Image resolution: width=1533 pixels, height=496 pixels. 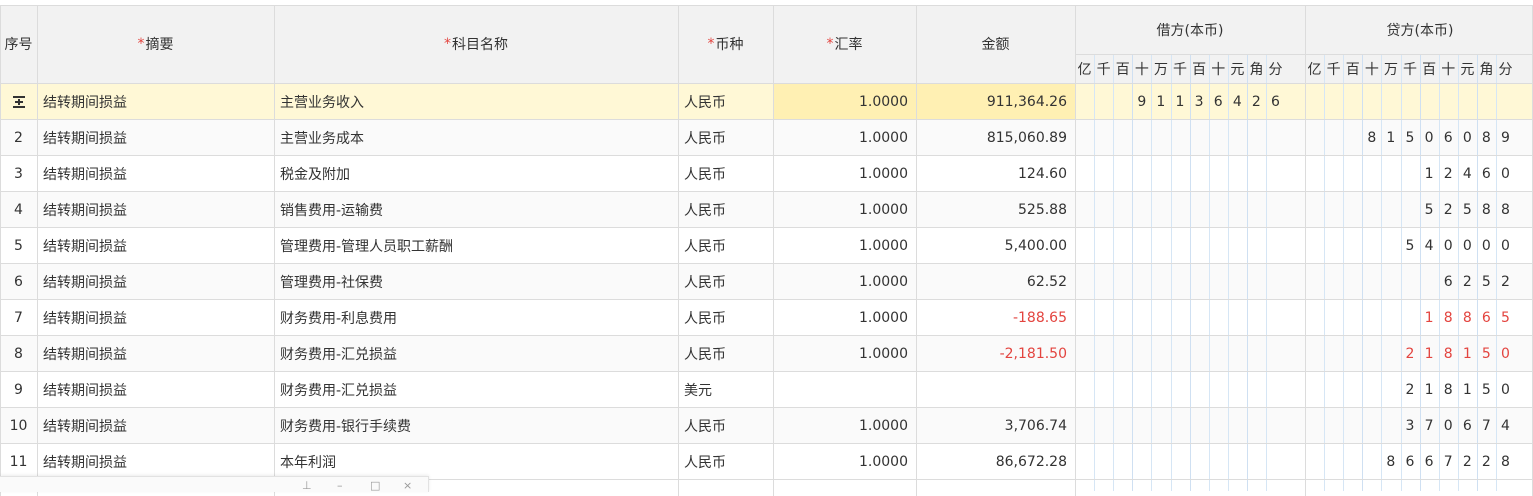 I want to click on table-row: 11 结转期间损益 本年利润 人民币 1.0000 86,672.28 8 6 6 7 2 2 8, so click(x=766, y=462).